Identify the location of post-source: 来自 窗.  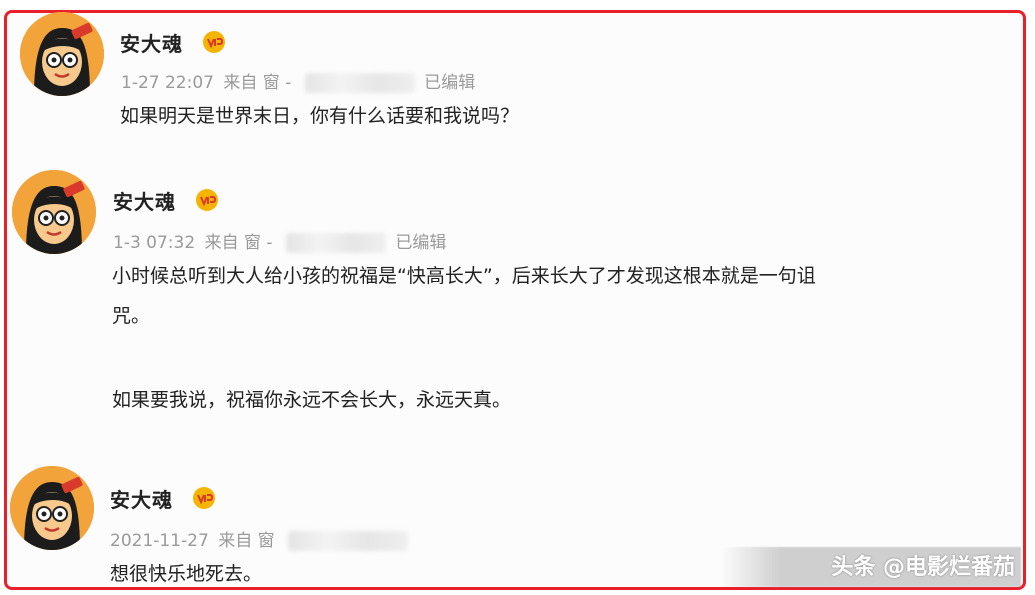
(246, 541).